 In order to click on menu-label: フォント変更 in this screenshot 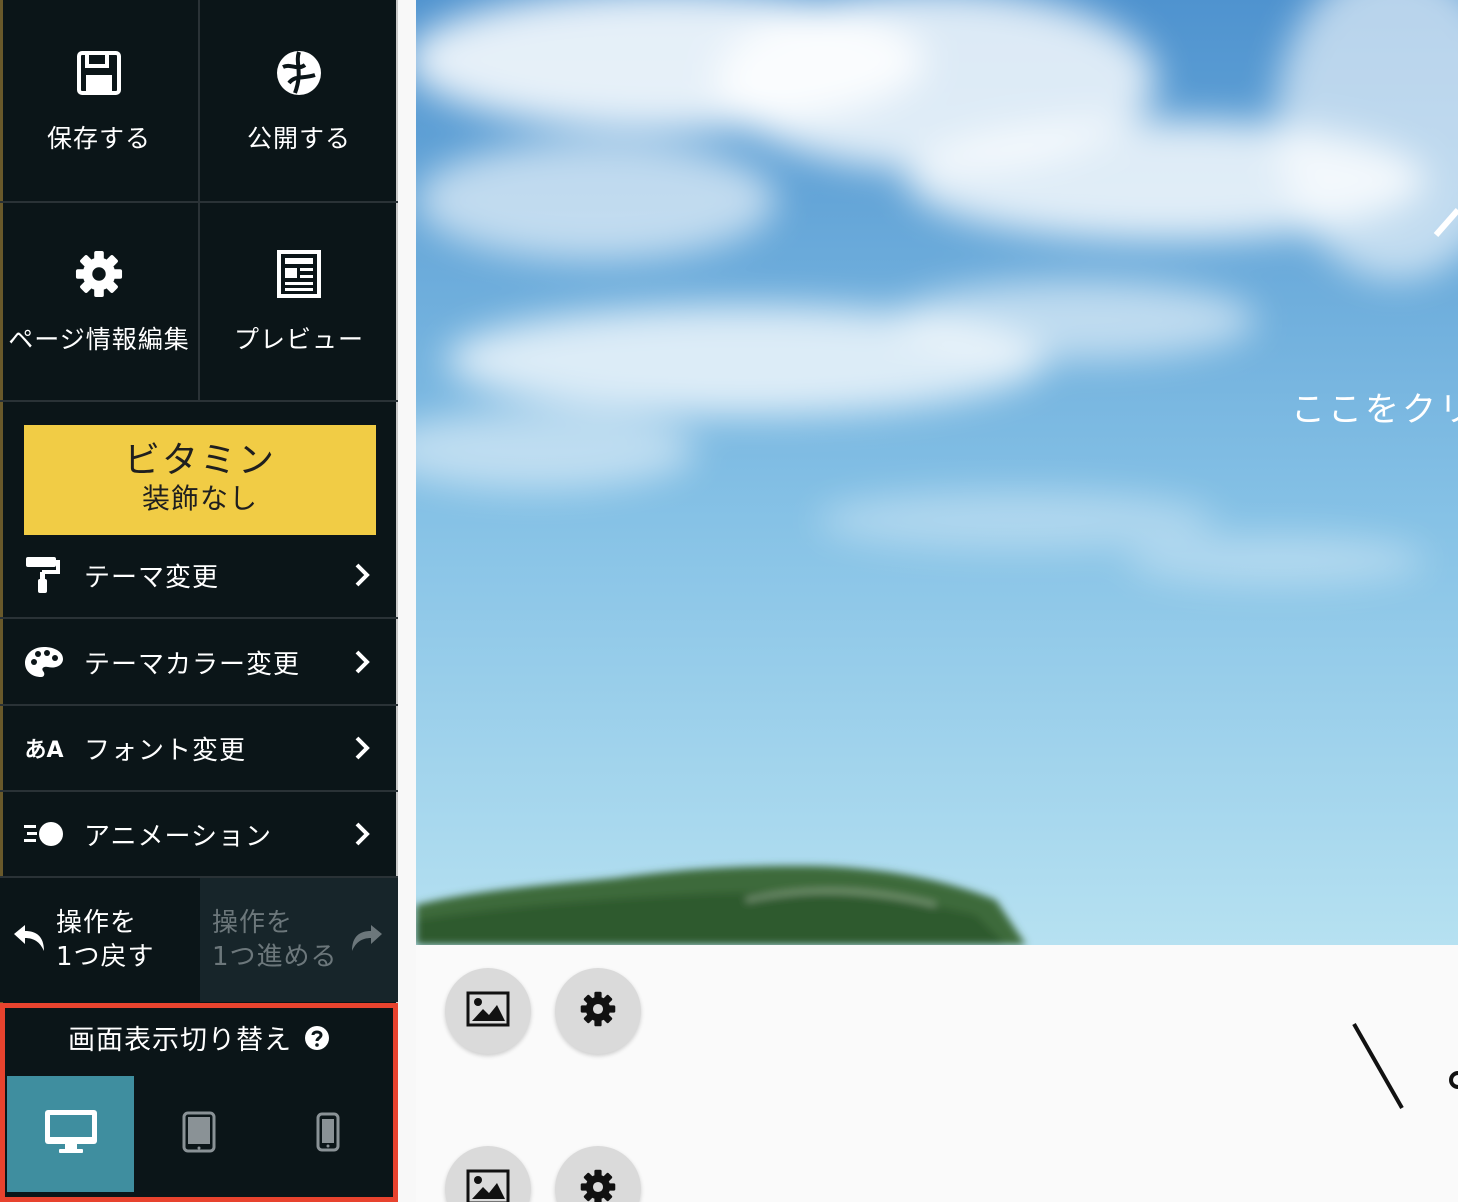, I will do `click(165, 750)`.